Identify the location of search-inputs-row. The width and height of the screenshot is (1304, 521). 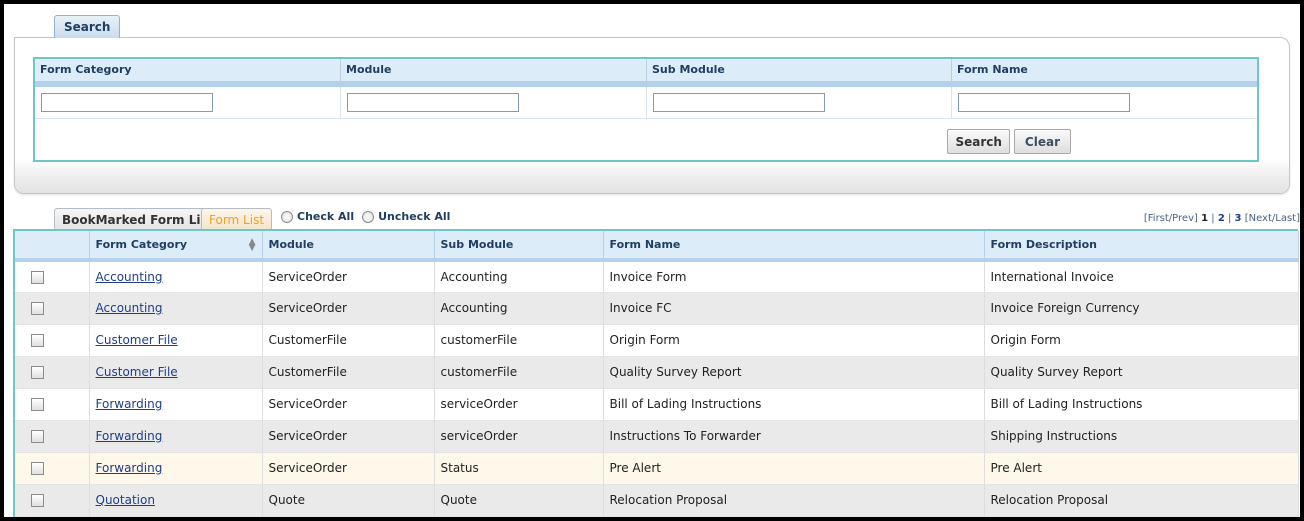
(646, 103).